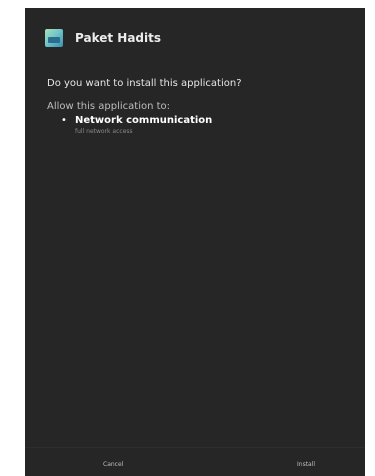 This screenshot has width=375, height=476. I want to click on app-launcher-icon, so click(54, 38).